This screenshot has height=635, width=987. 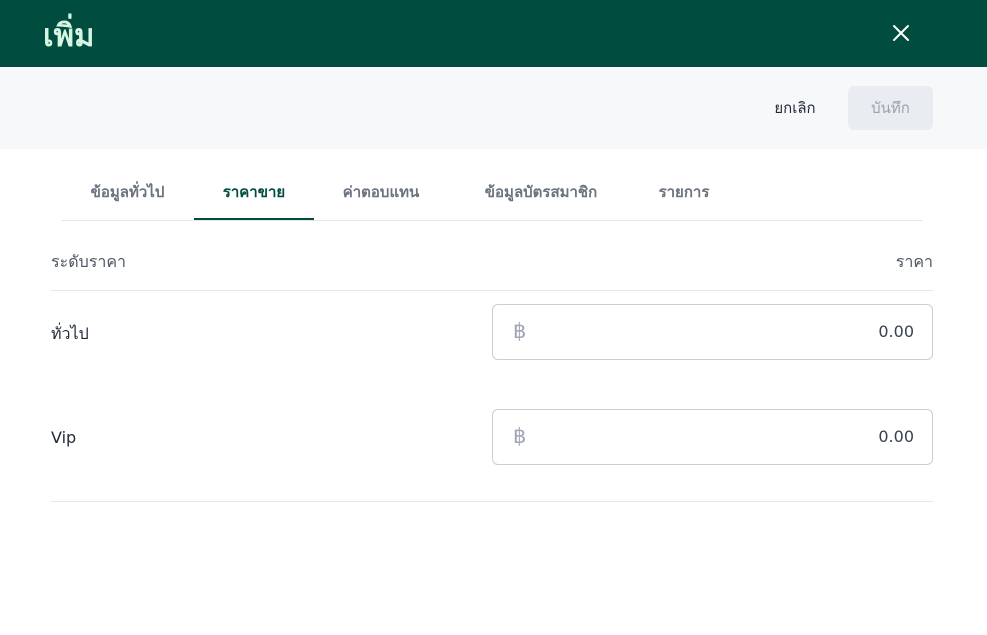 What do you see at coordinates (64, 437) in the screenshot?
I see `price-level-label-vip: Vip` at bounding box center [64, 437].